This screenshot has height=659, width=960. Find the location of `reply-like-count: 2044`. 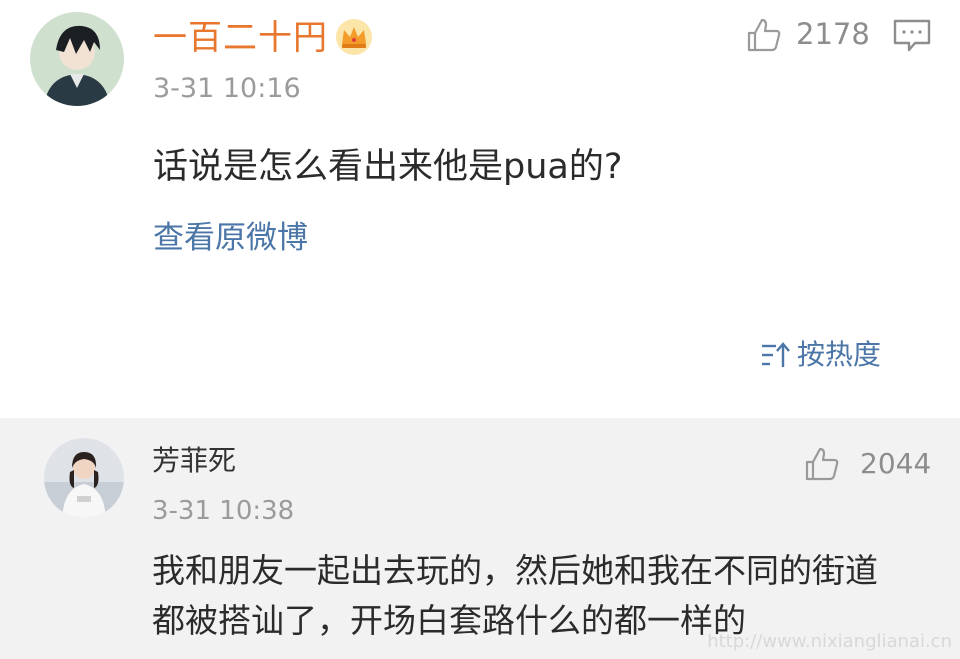

reply-like-count: 2044 is located at coordinates (896, 463).